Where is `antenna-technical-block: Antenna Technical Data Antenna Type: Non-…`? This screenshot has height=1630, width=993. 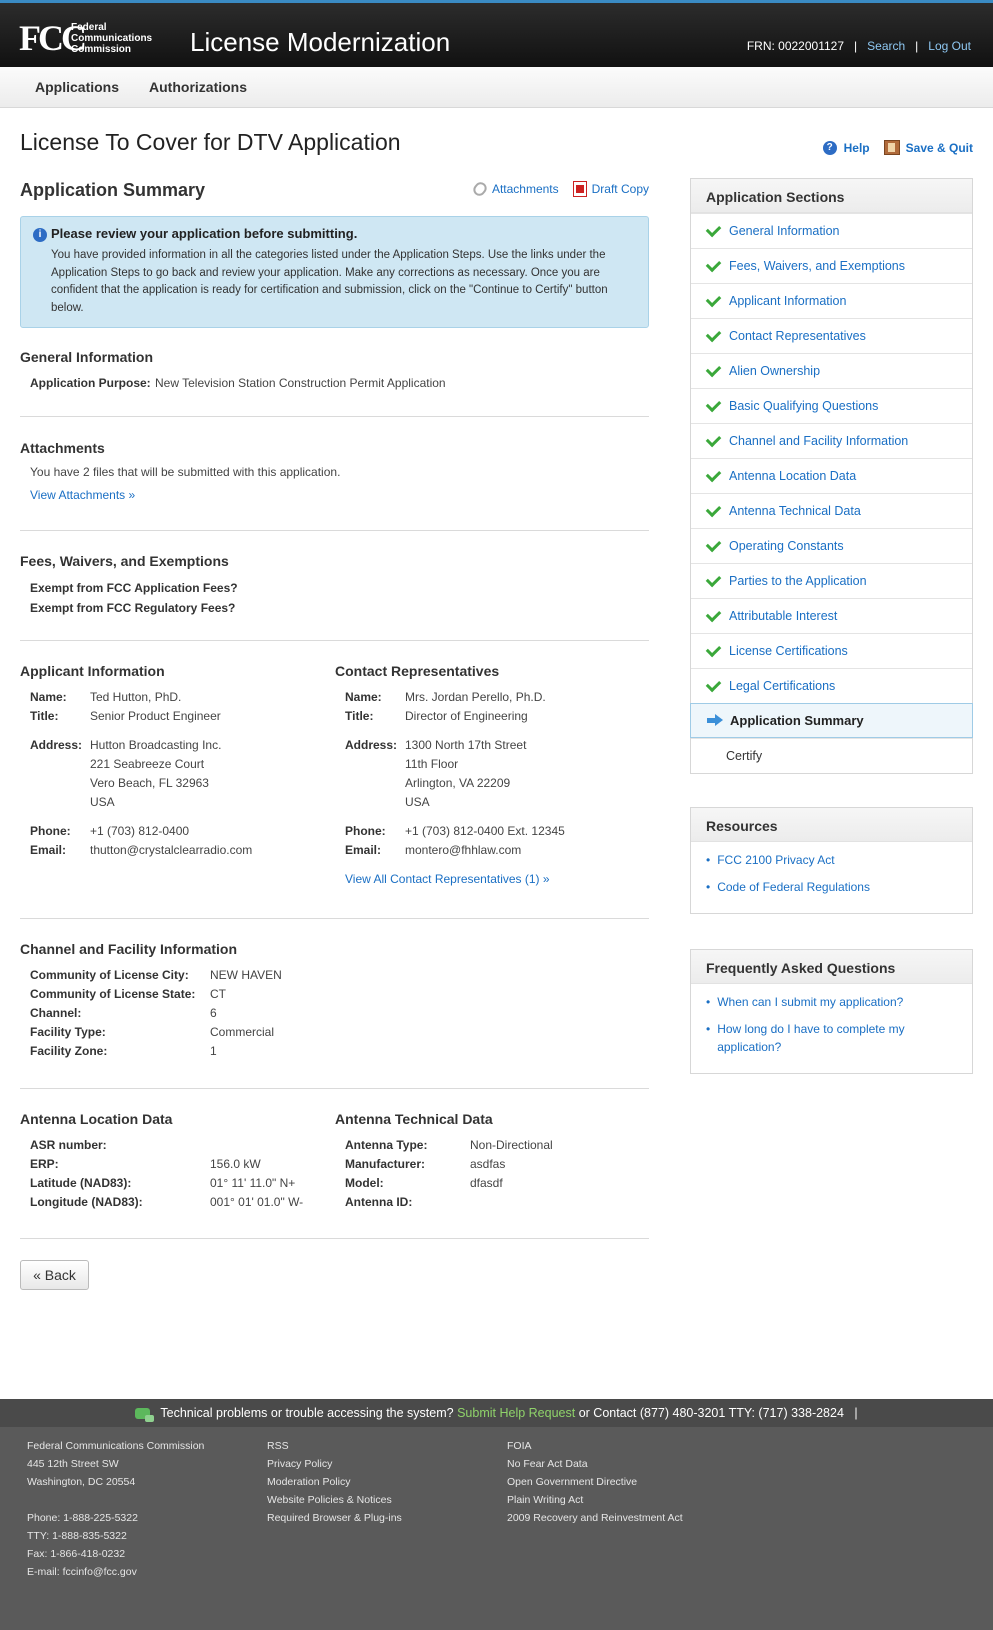 antenna-technical-block: Antenna Technical Data Antenna Type: Non-… is located at coordinates (492, 1161).